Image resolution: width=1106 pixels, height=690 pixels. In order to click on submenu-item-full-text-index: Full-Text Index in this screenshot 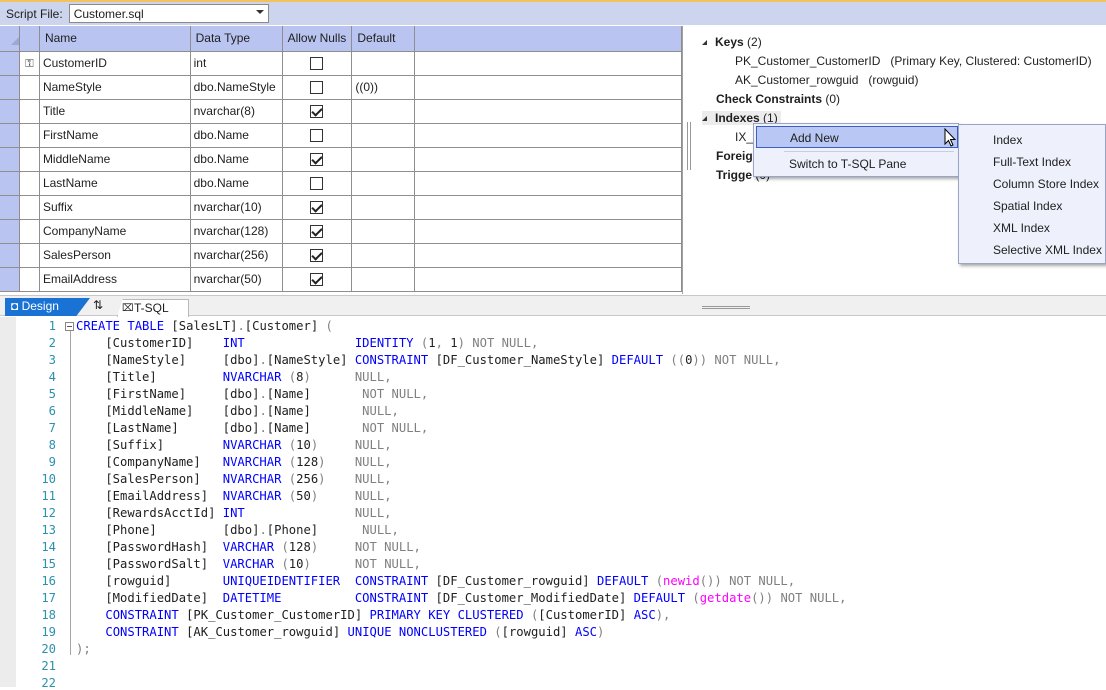, I will do `click(1032, 162)`.